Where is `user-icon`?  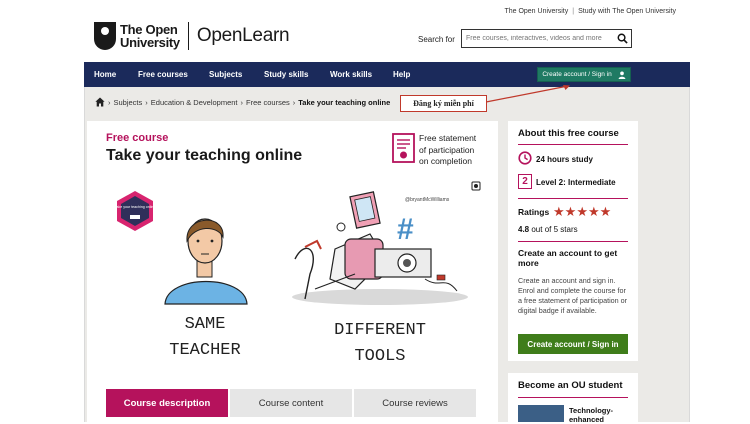
user-icon is located at coordinates (622, 75).